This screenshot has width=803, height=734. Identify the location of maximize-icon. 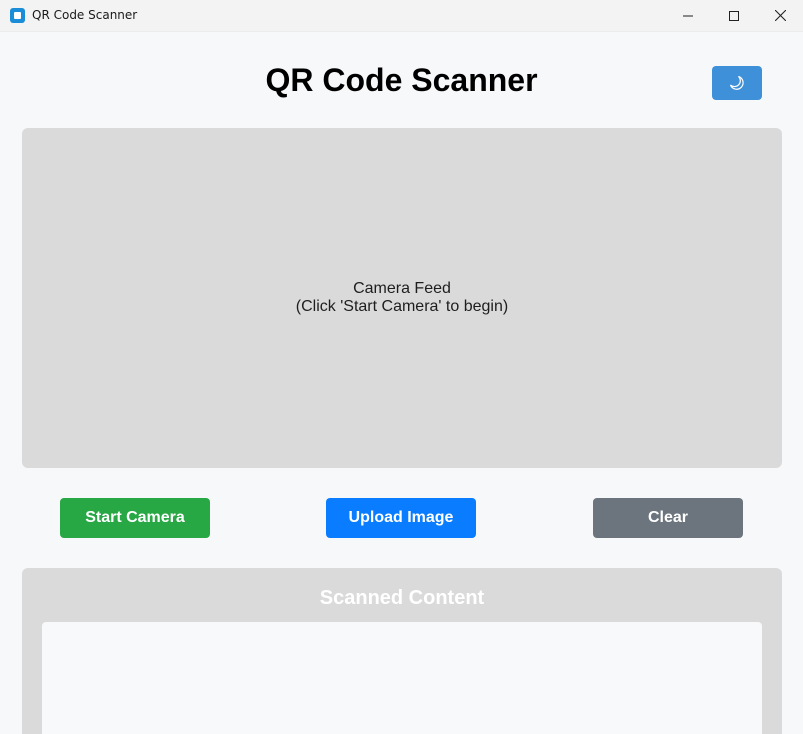
(734, 15).